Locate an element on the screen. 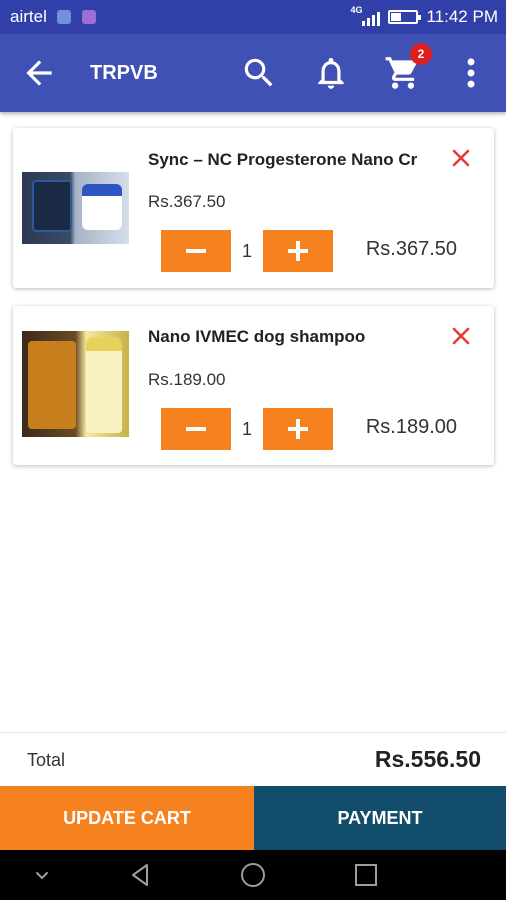 The height and width of the screenshot is (900, 506). back-arrow-icon is located at coordinates (39, 73).